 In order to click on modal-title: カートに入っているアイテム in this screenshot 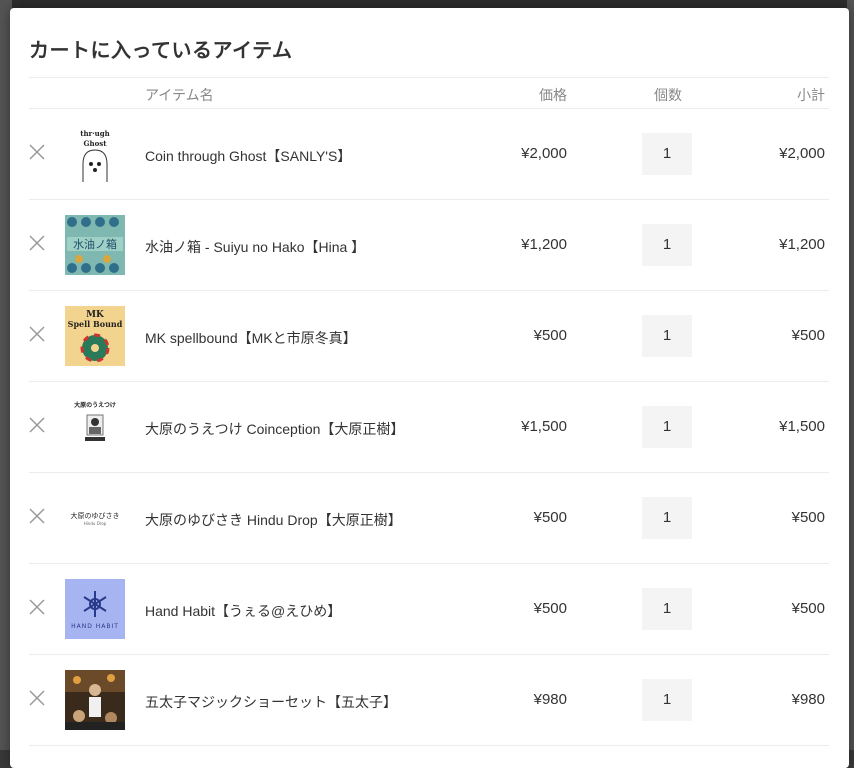, I will do `click(161, 51)`.